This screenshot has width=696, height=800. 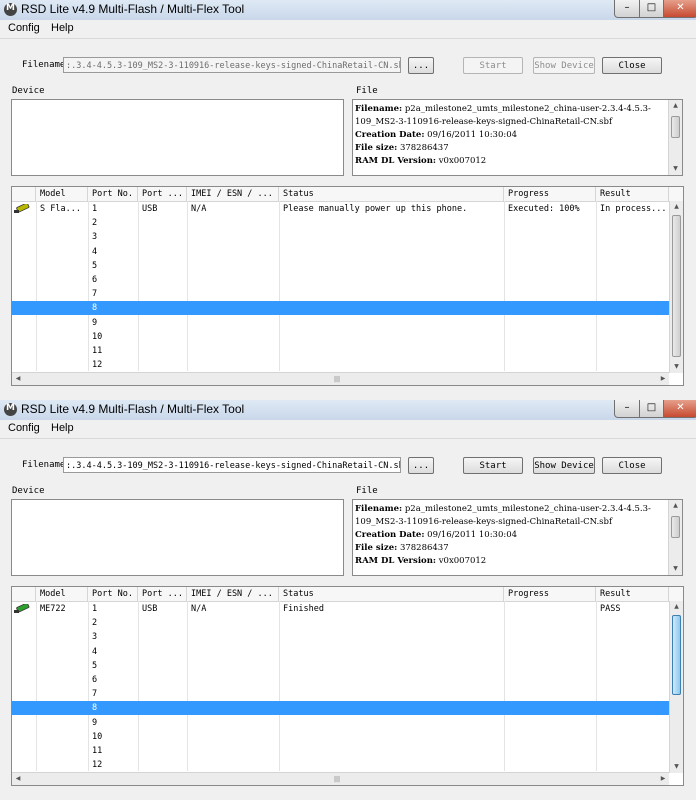 What do you see at coordinates (10, 9) in the screenshot?
I see `motorola-app-icon` at bounding box center [10, 9].